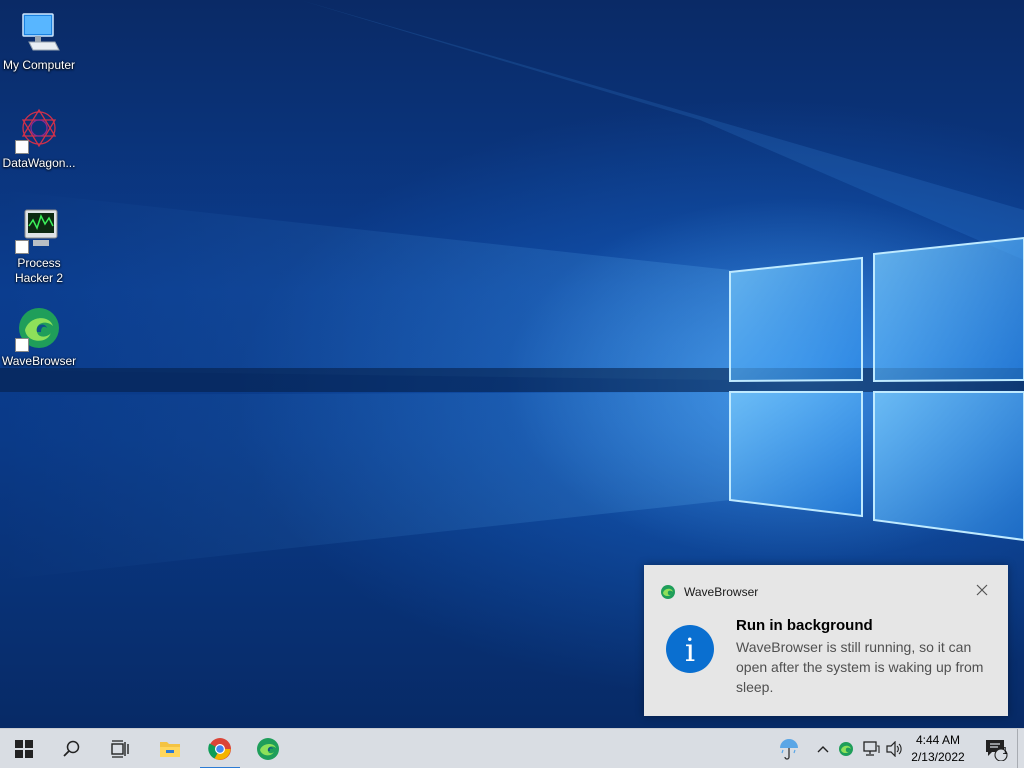 The height and width of the screenshot is (768, 1024). I want to click on show-desktop-button, so click(1020, 748).